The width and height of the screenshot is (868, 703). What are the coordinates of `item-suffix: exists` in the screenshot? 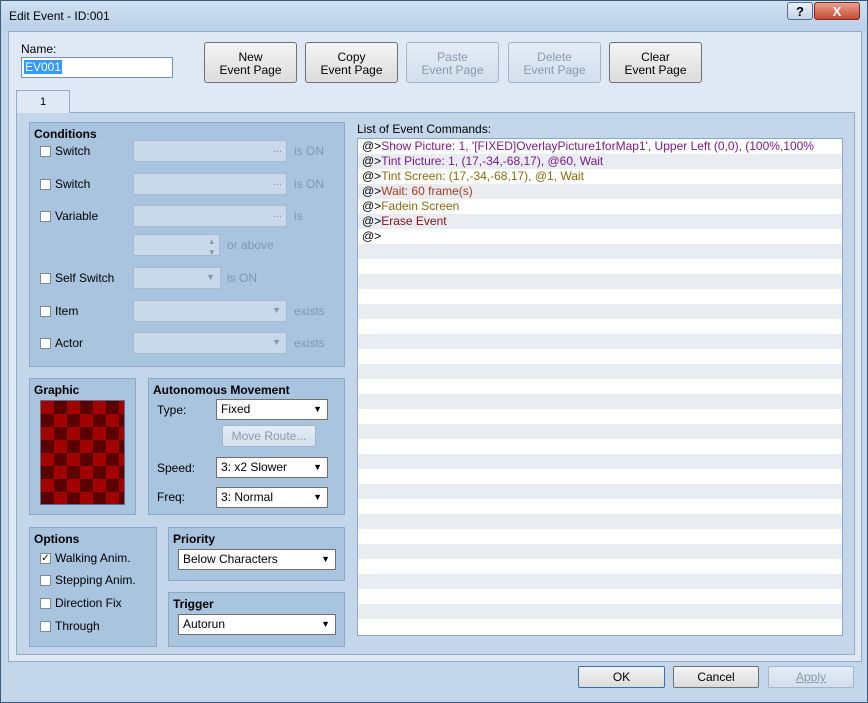 It's located at (309, 311).